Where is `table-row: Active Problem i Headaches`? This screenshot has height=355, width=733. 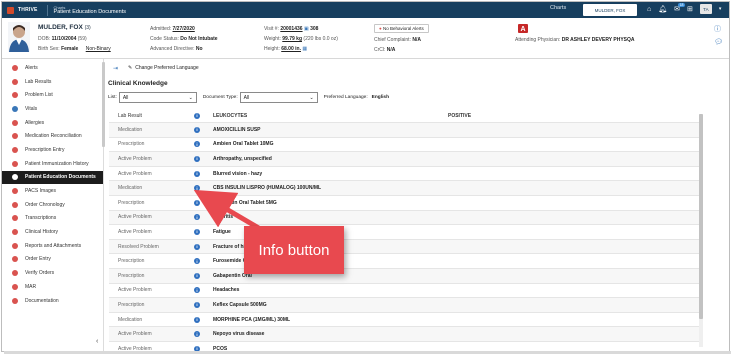 table-row: Active Problem i Headaches is located at coordinates (405, 290).